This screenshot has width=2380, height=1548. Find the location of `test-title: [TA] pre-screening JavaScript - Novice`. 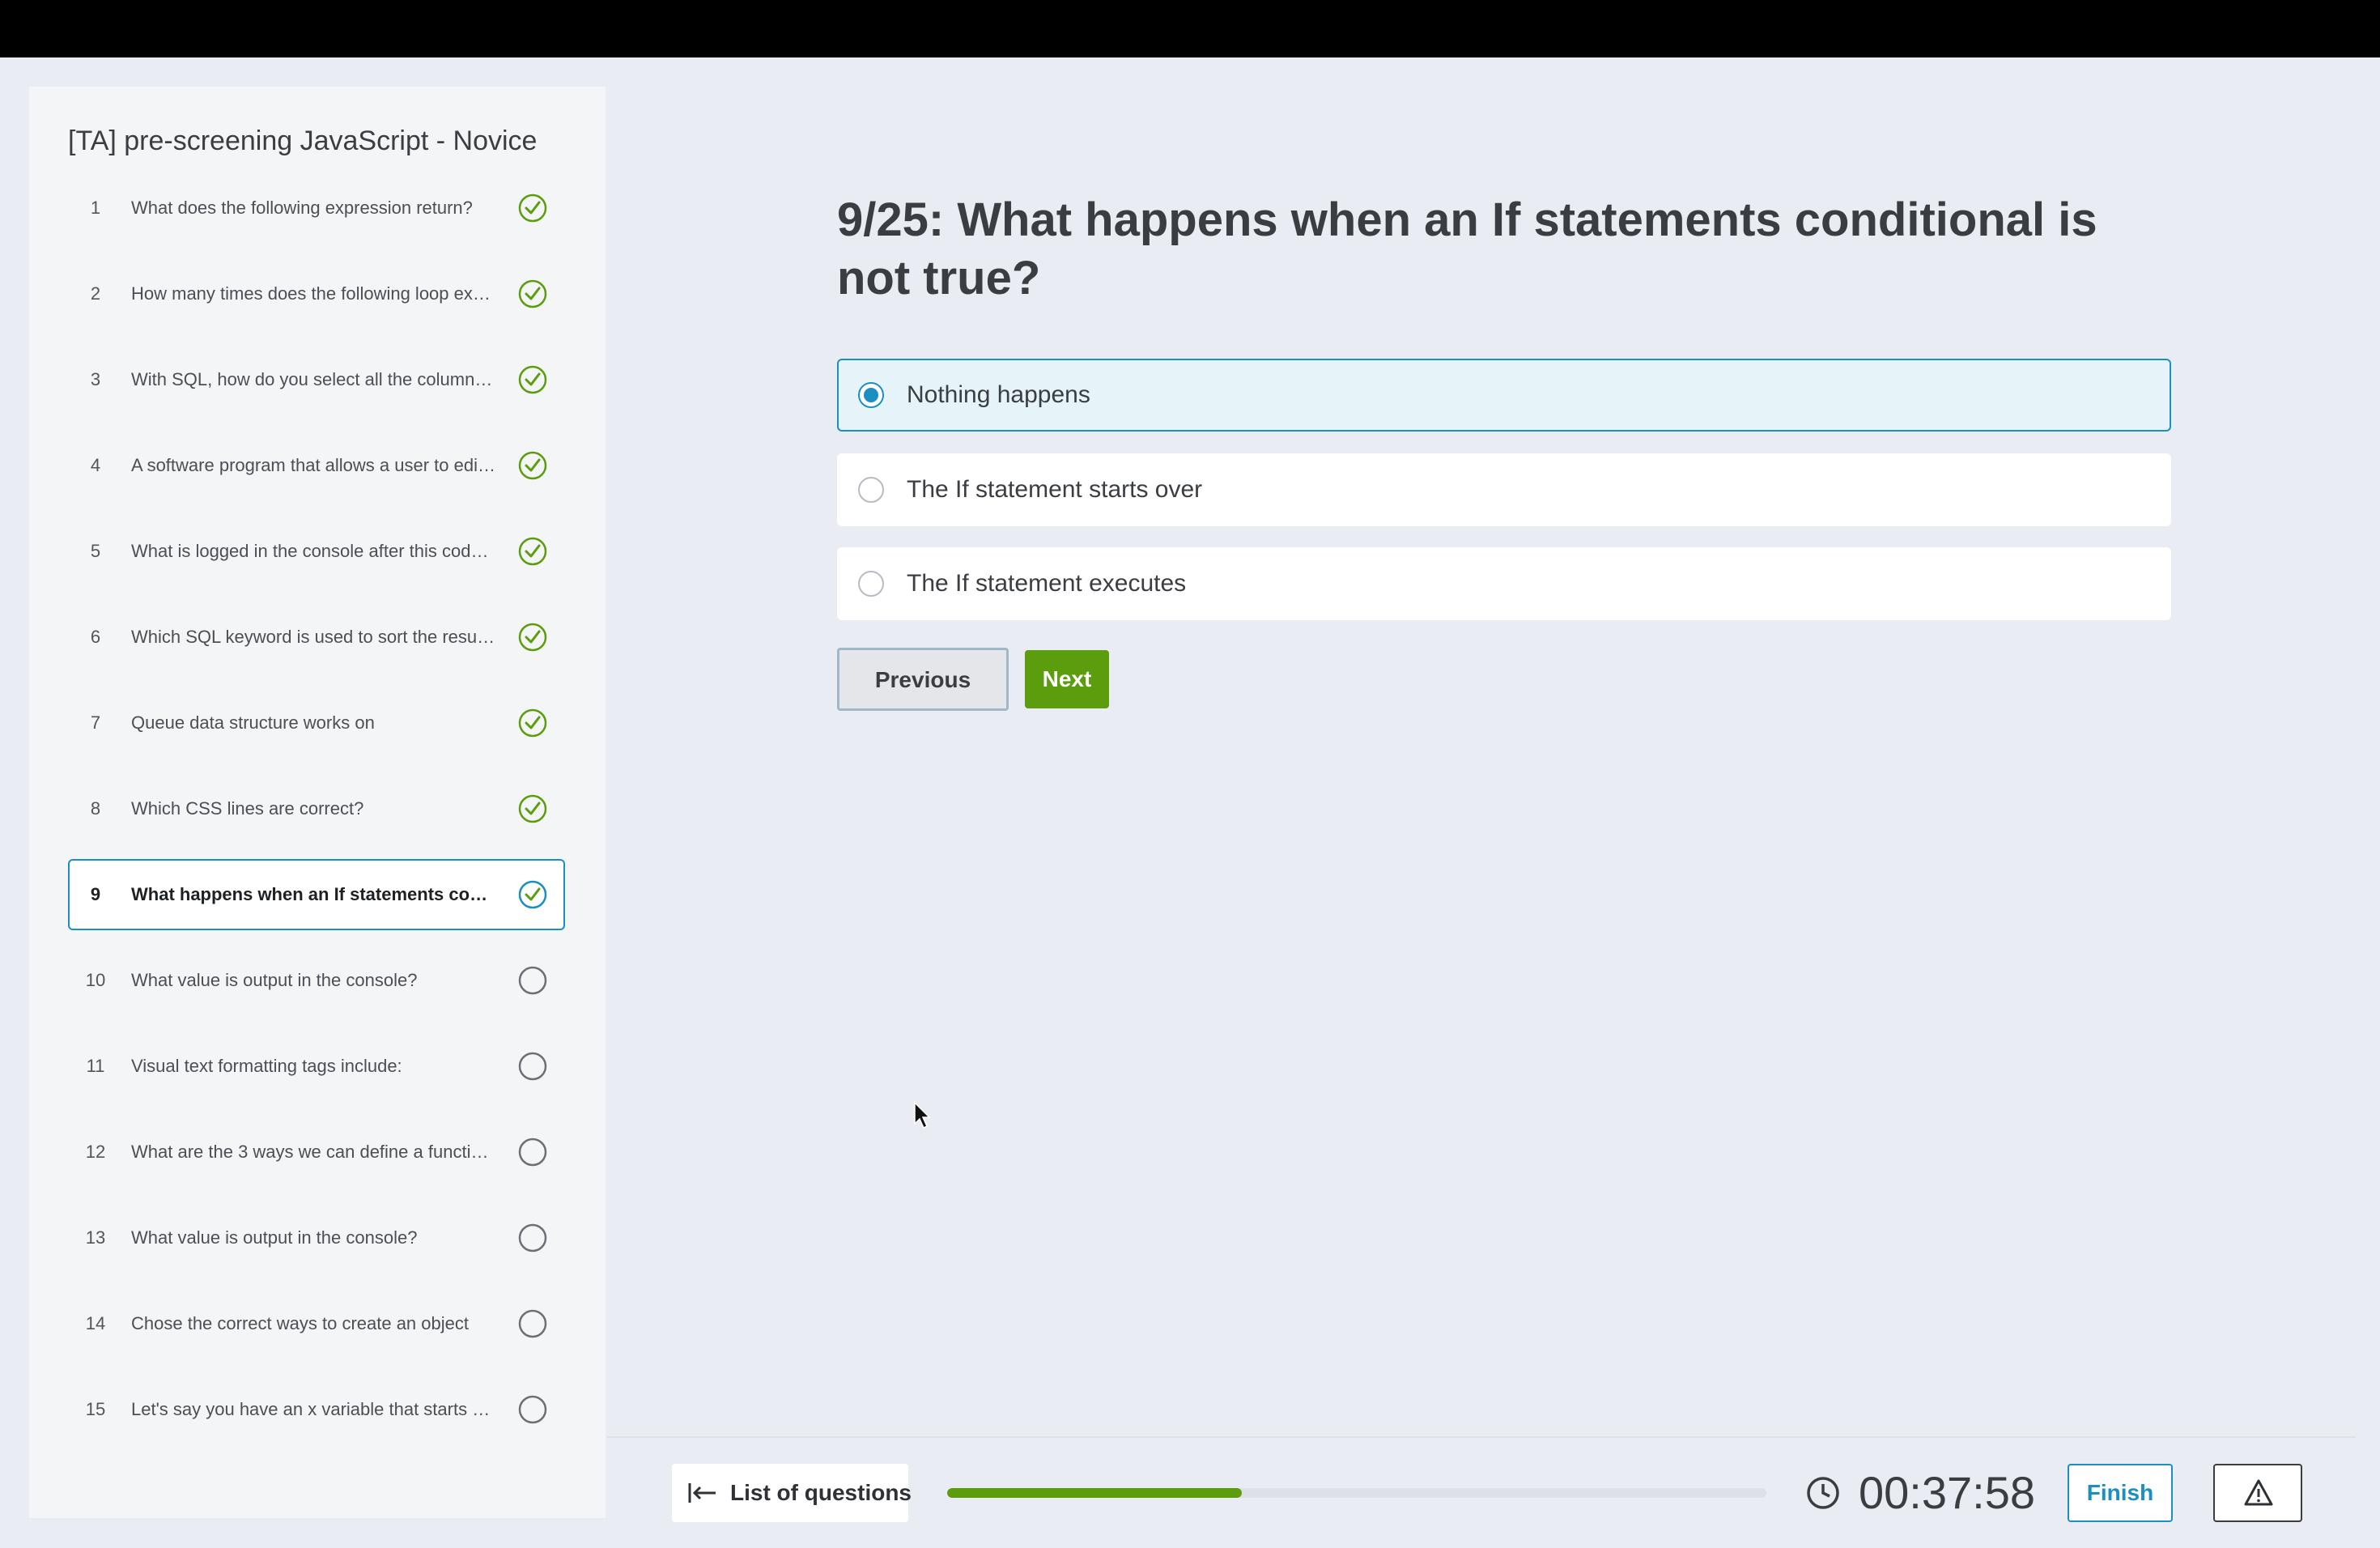

test-title: [TA] pre-screening JavaScript - Novice is located at coordinates (303, 141).